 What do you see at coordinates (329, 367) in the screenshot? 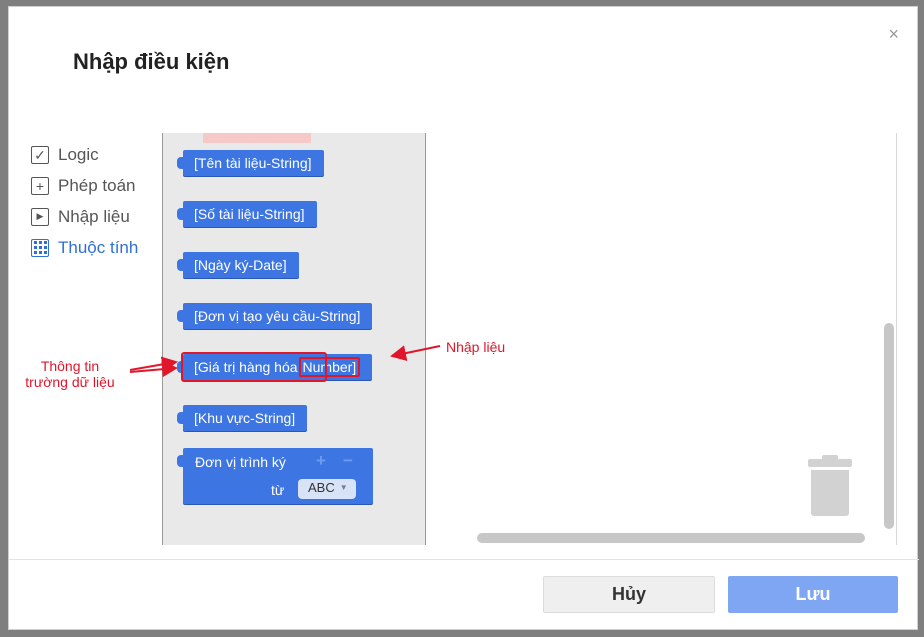
I see `block-label-type: Number]` at bounding box center [329, 367].